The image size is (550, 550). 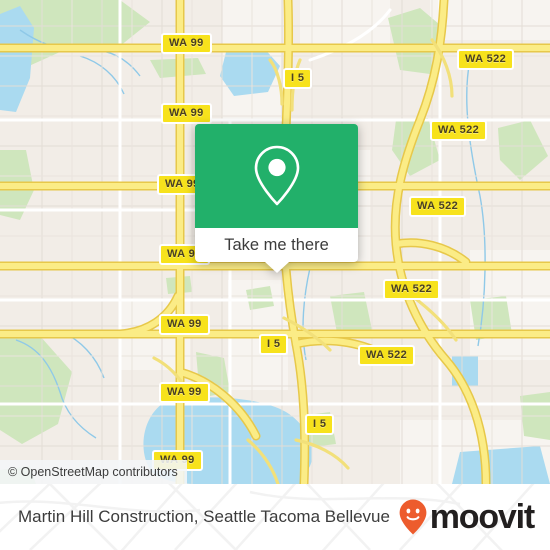 I want to click on map-attribution: © OpenStreetMap contributors, so click(x=93, y=472).